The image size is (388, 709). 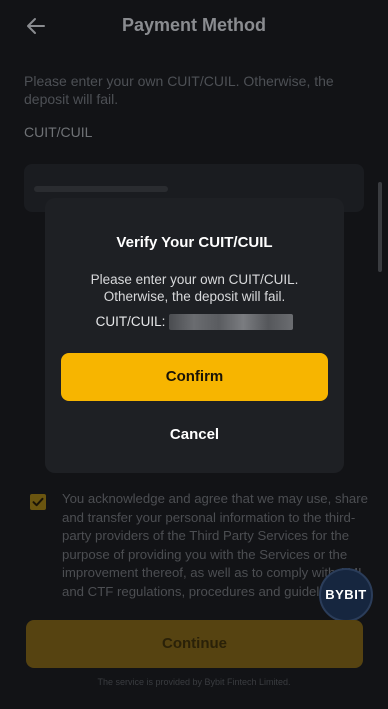 What do you see at coordinates (101, 189) in the screenshot?
I see `redacted-input-value` at bounding box center [101, 189].